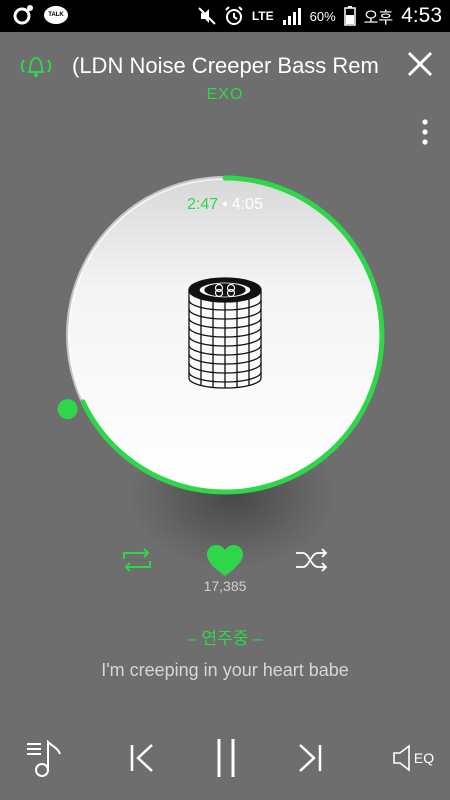  I want to click on more-vertical-icon, so click(425, 132).